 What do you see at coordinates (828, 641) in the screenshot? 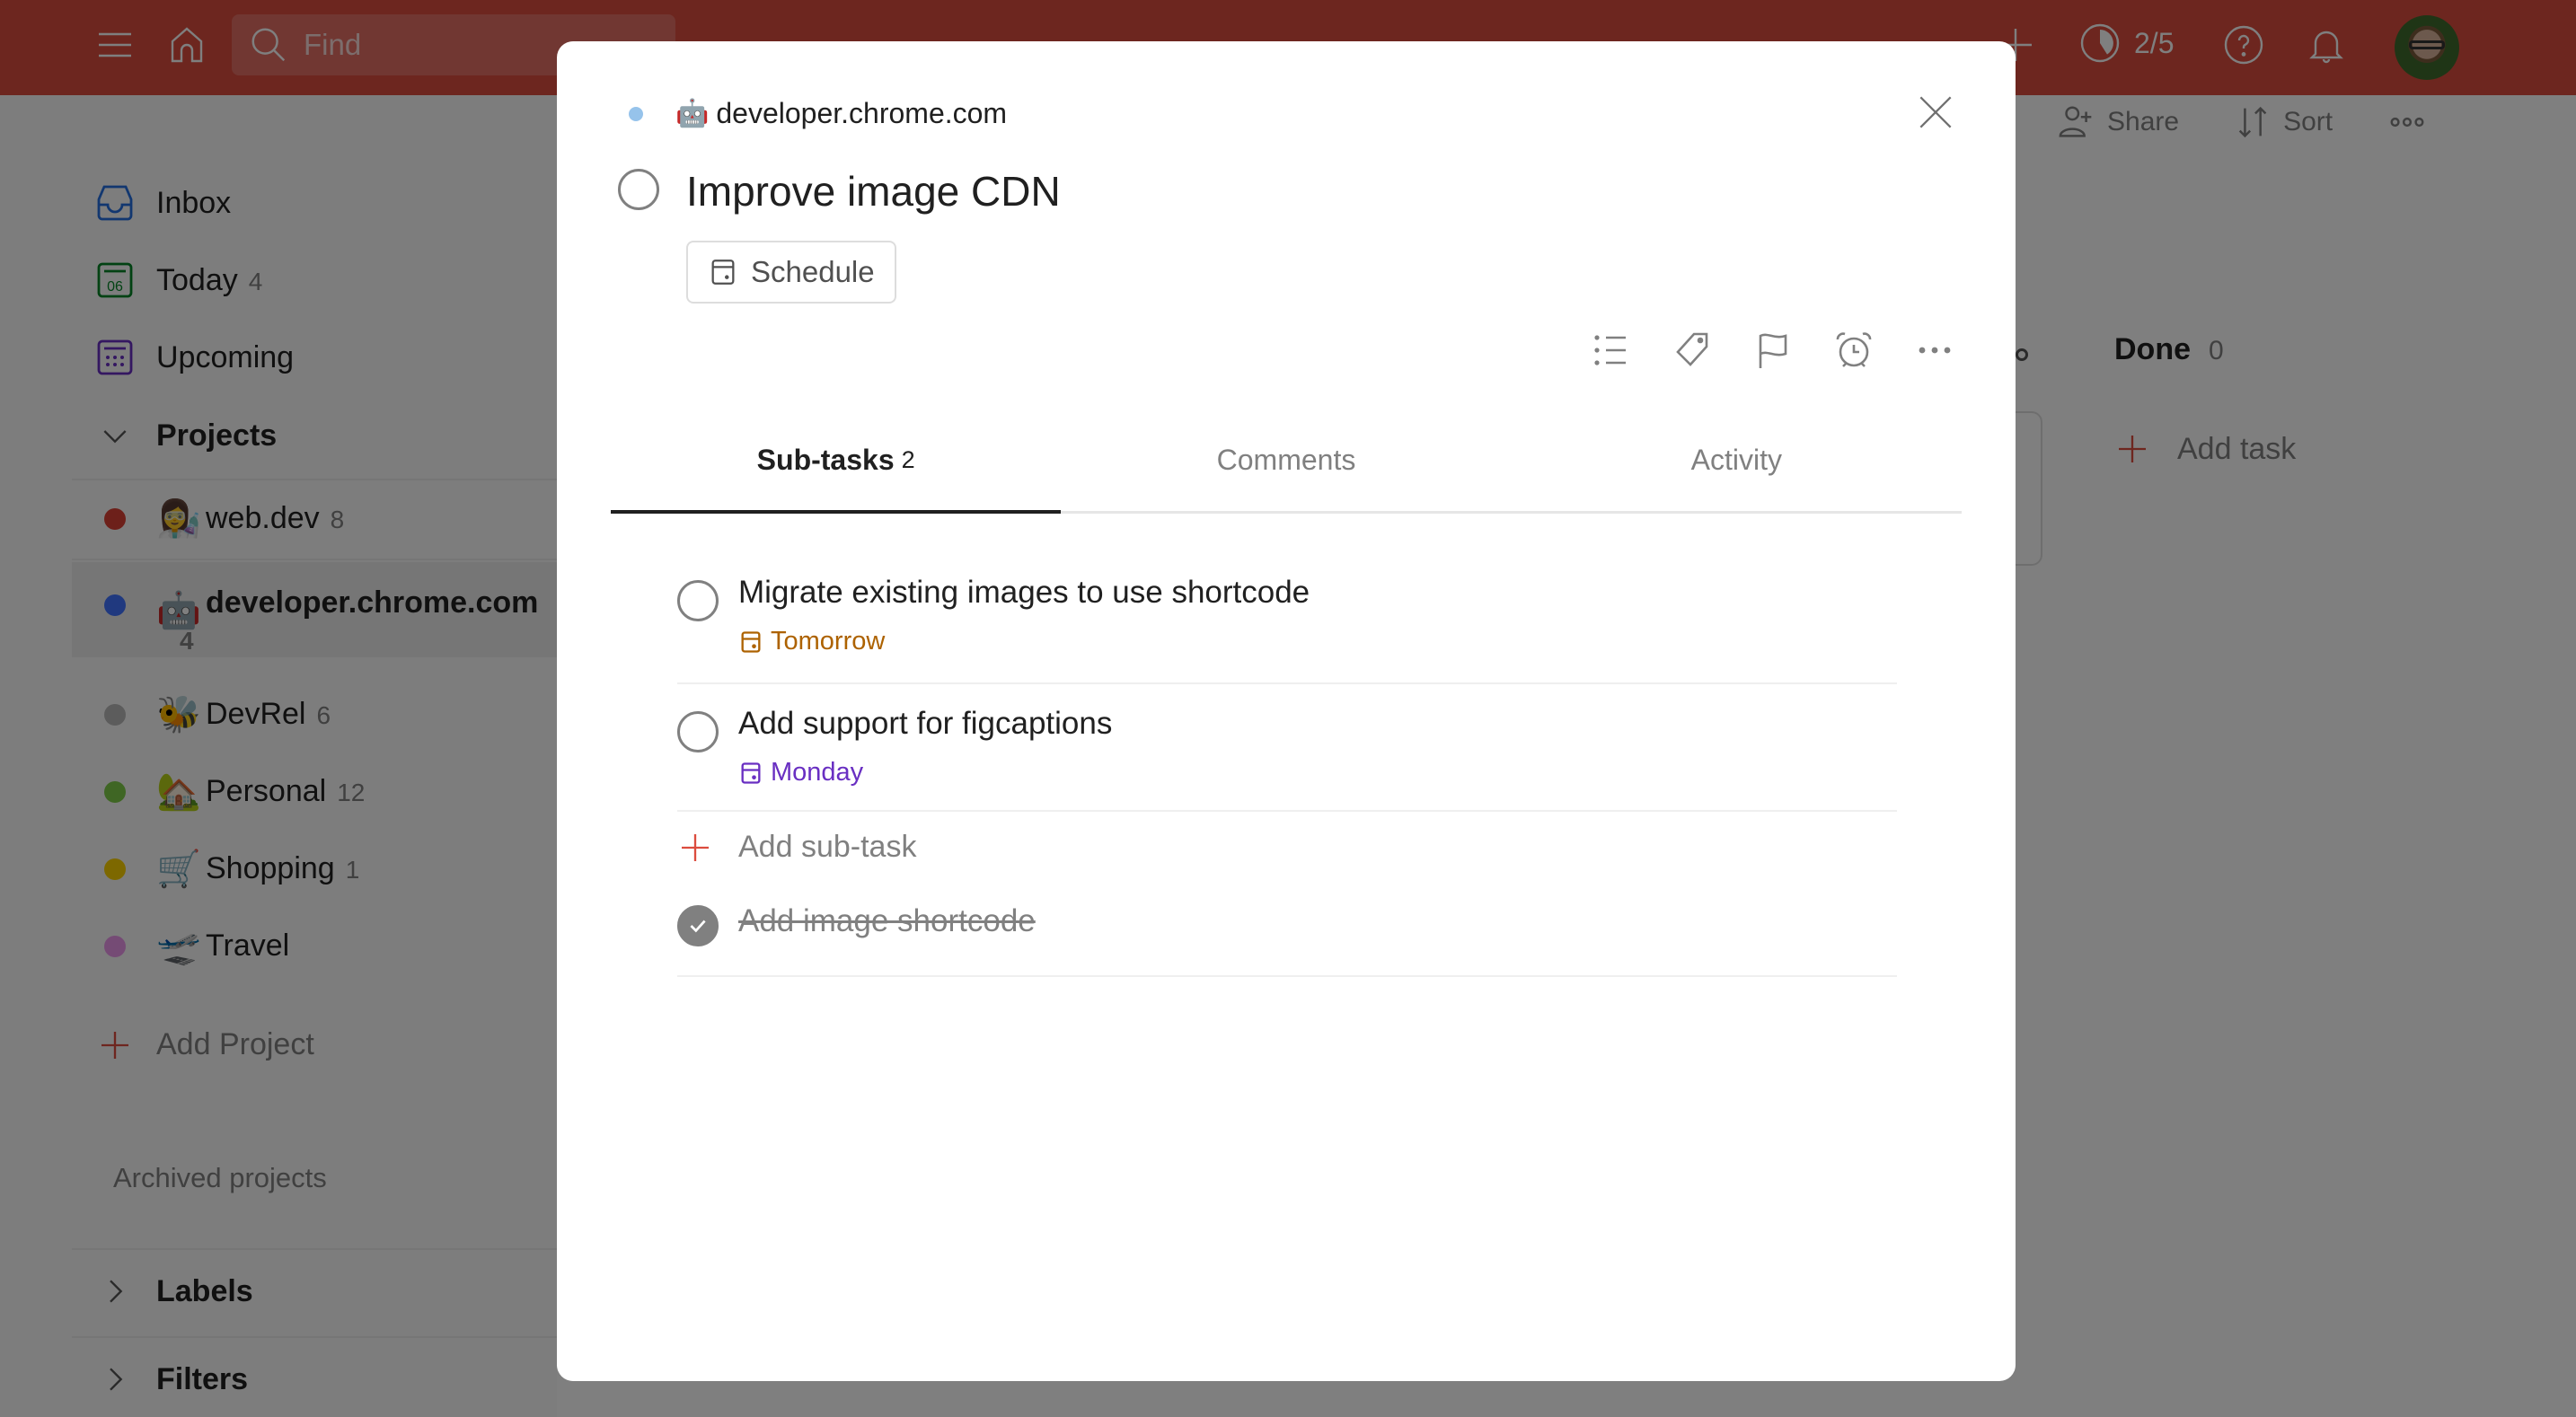
I see `due-label: Tomorrow` at bounding box center [828, 641].